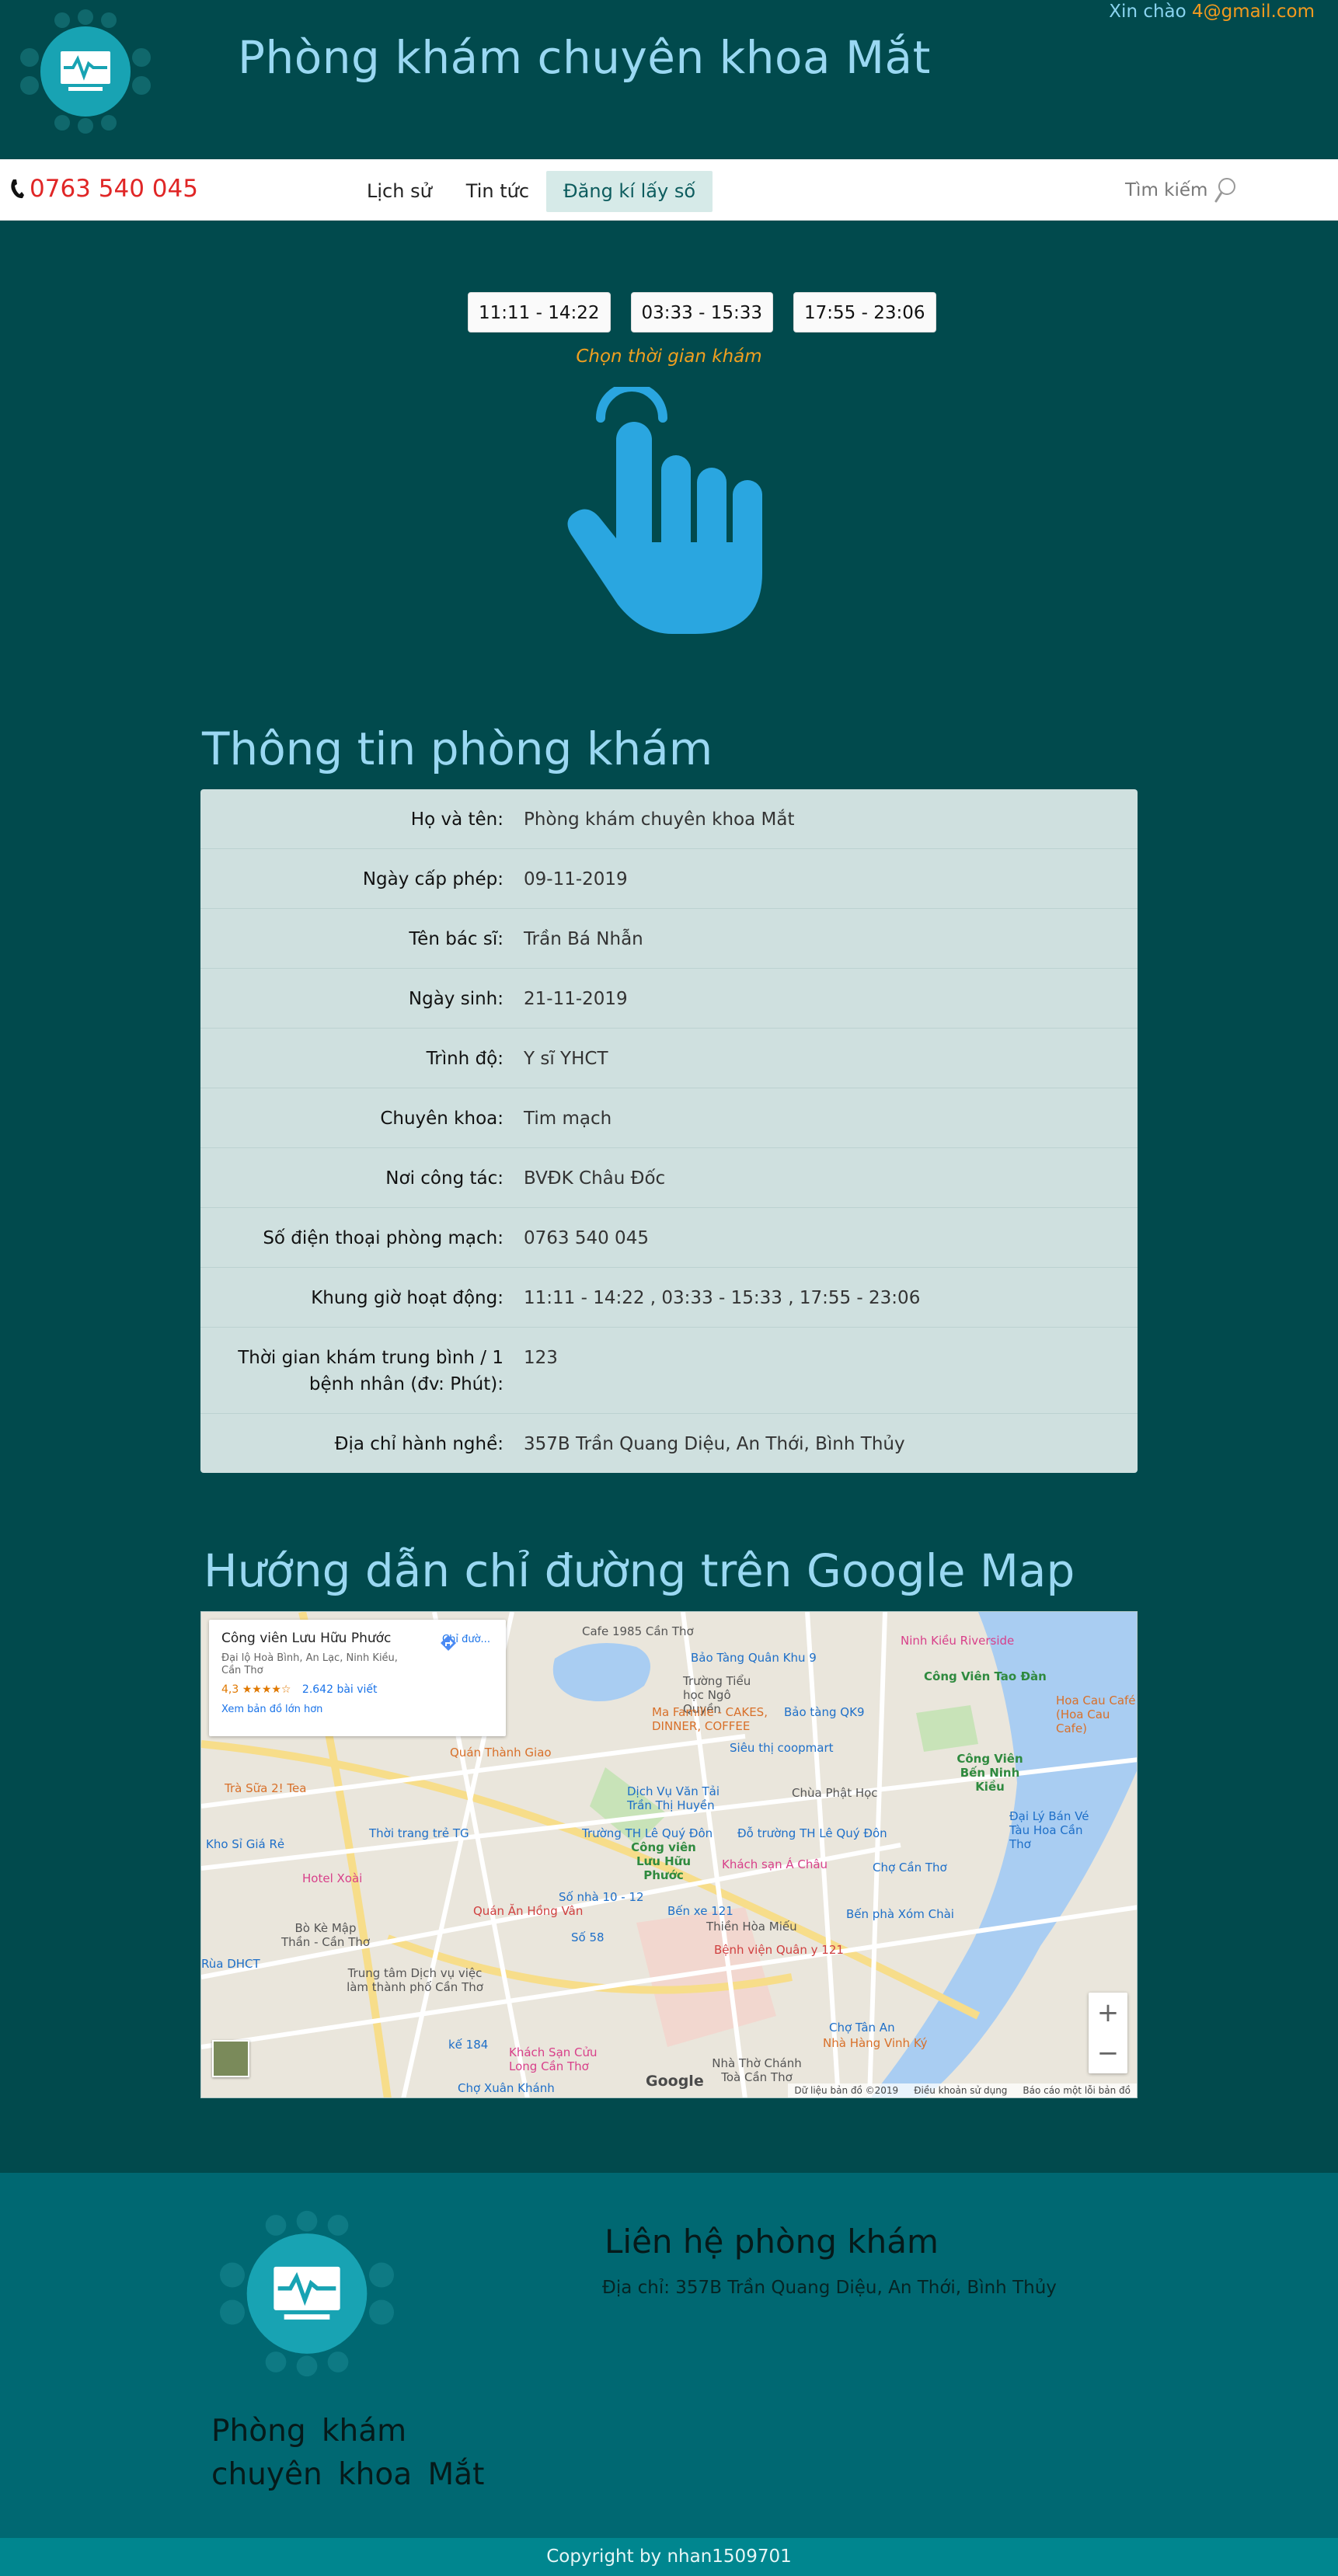  Describe the element at coordinates (775, 1864) in the screenshot. I see `map-label: Khách sạn Á Châu` at that location.